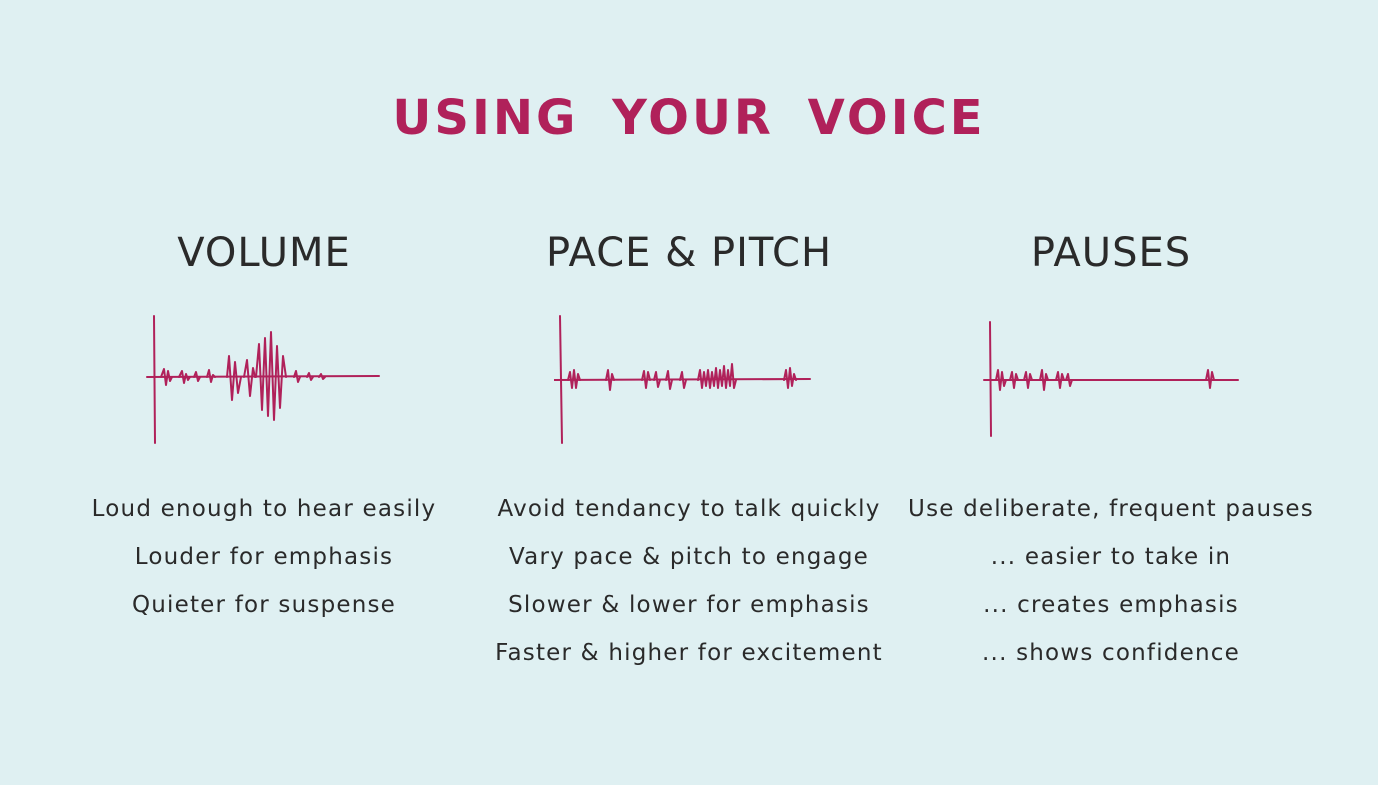 The width and height of the screenshot is (1378, 785). I want to click on list-item: ... easier to take in, so click(1111, 557).